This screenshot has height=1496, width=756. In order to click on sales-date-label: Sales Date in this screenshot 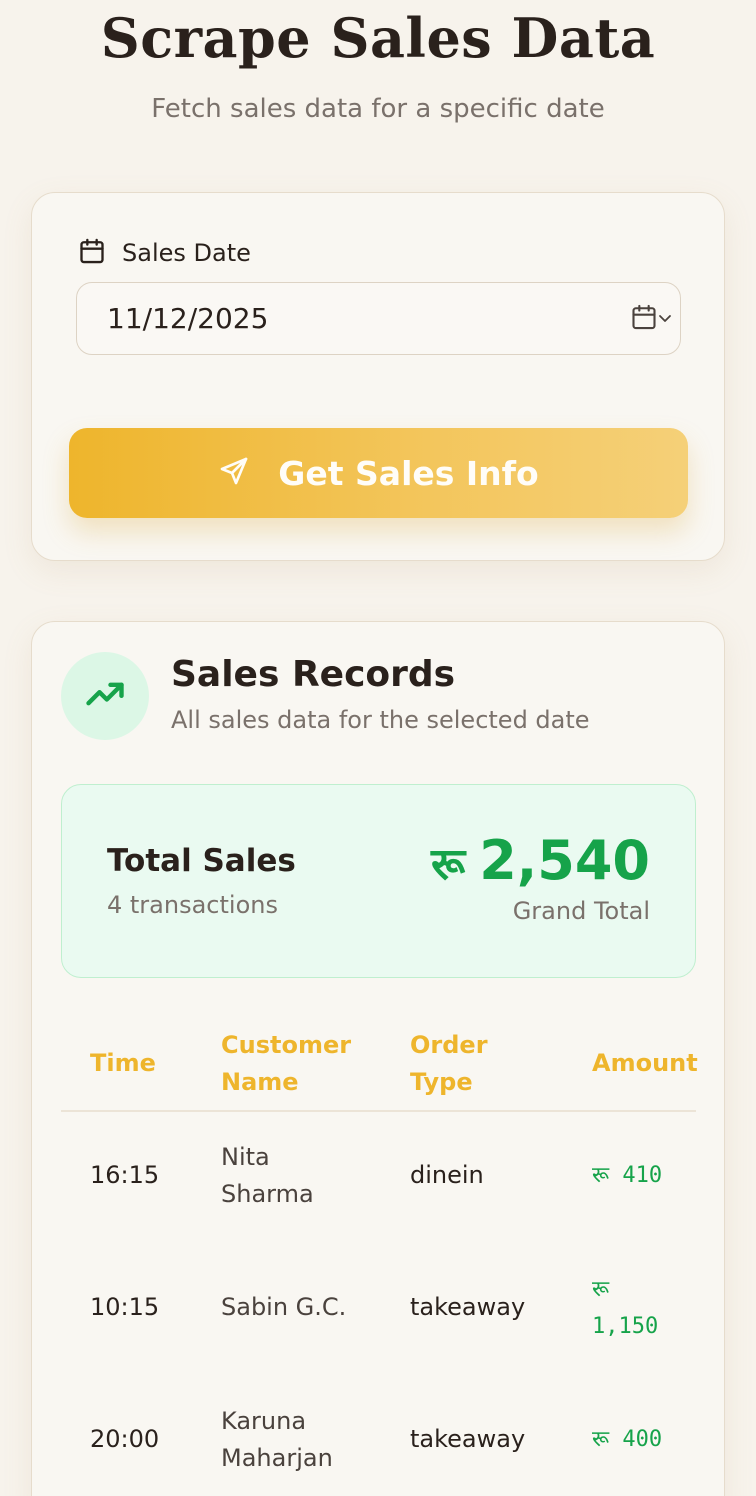, I will do `click(186, 253)`.